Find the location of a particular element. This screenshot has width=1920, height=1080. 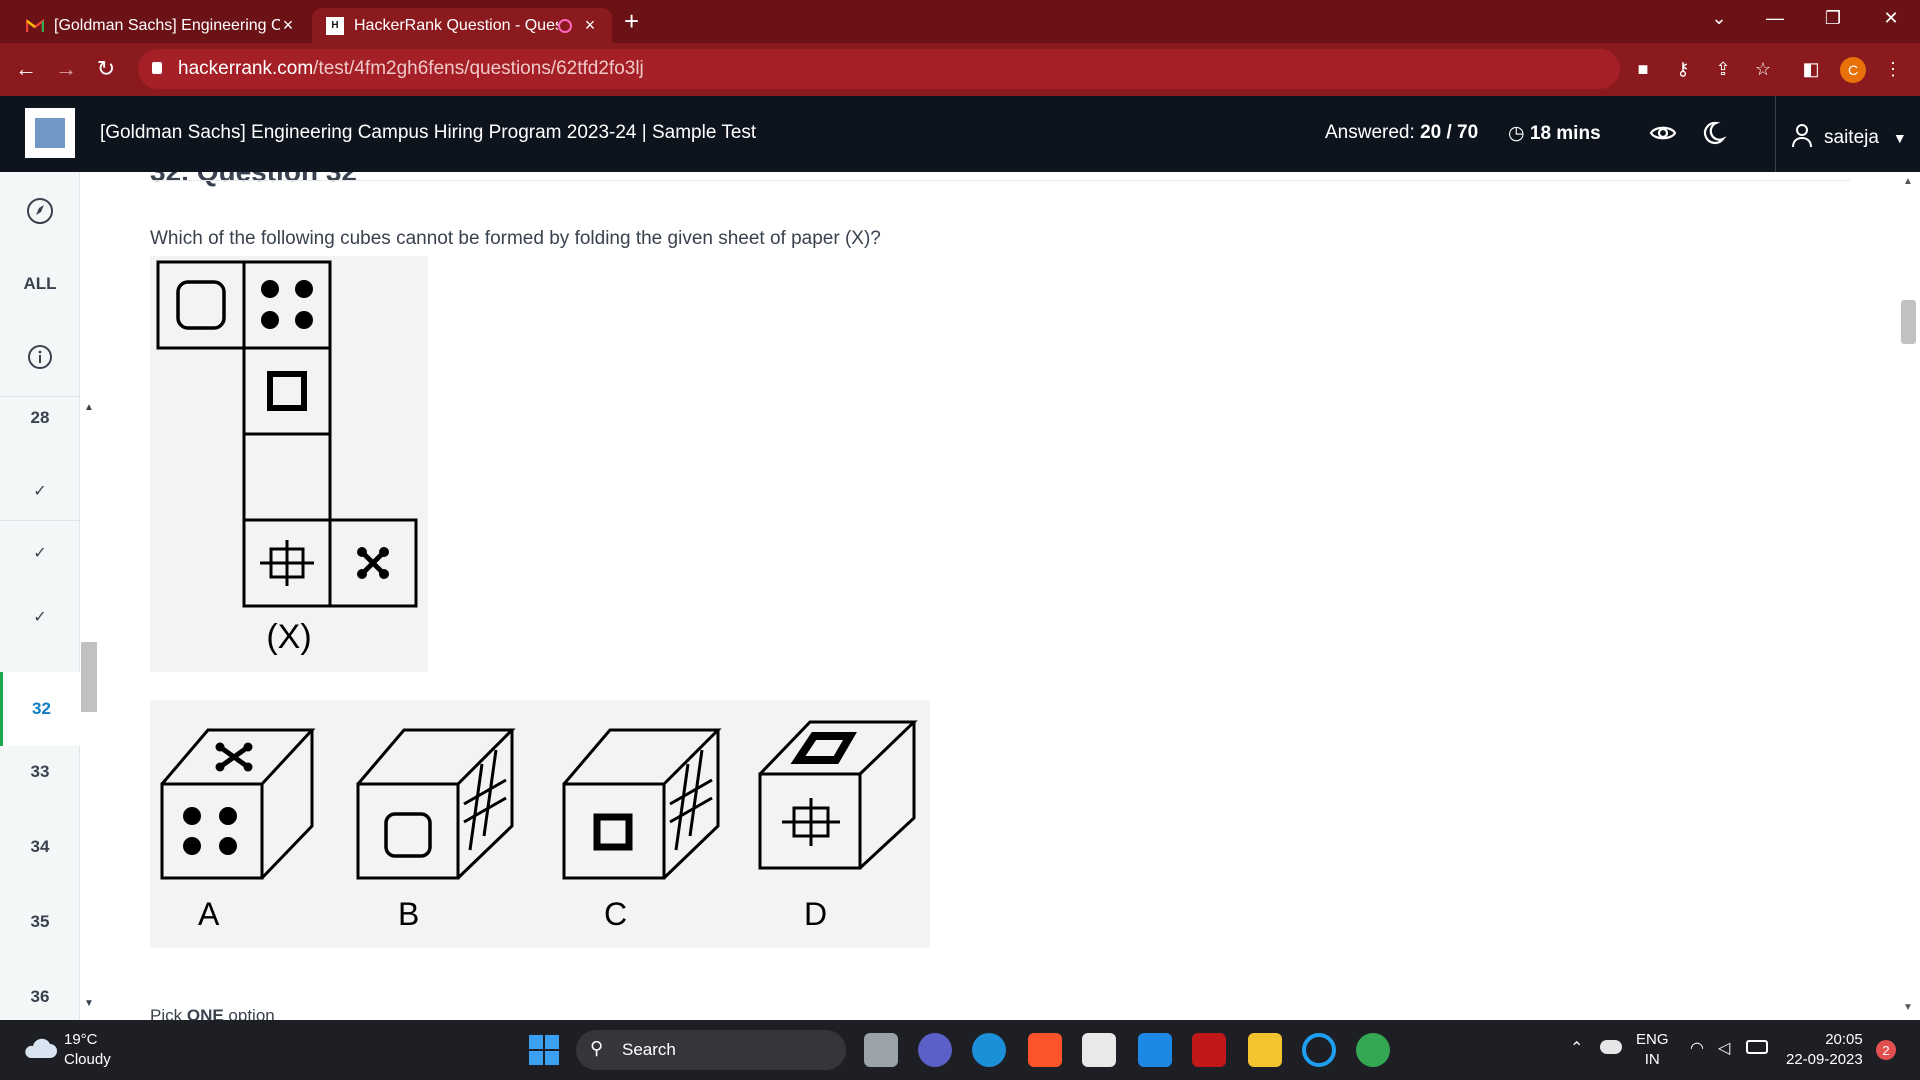

new-tab-button: + is located at coordinates (631, 21).